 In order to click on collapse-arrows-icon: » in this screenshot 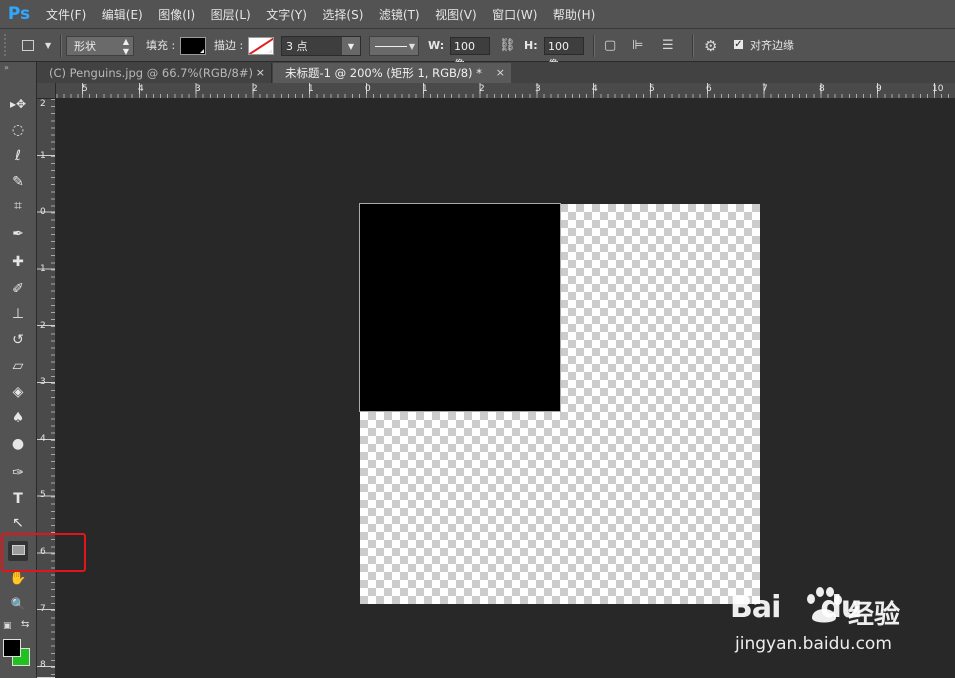, I will do `click(6, 67)`.